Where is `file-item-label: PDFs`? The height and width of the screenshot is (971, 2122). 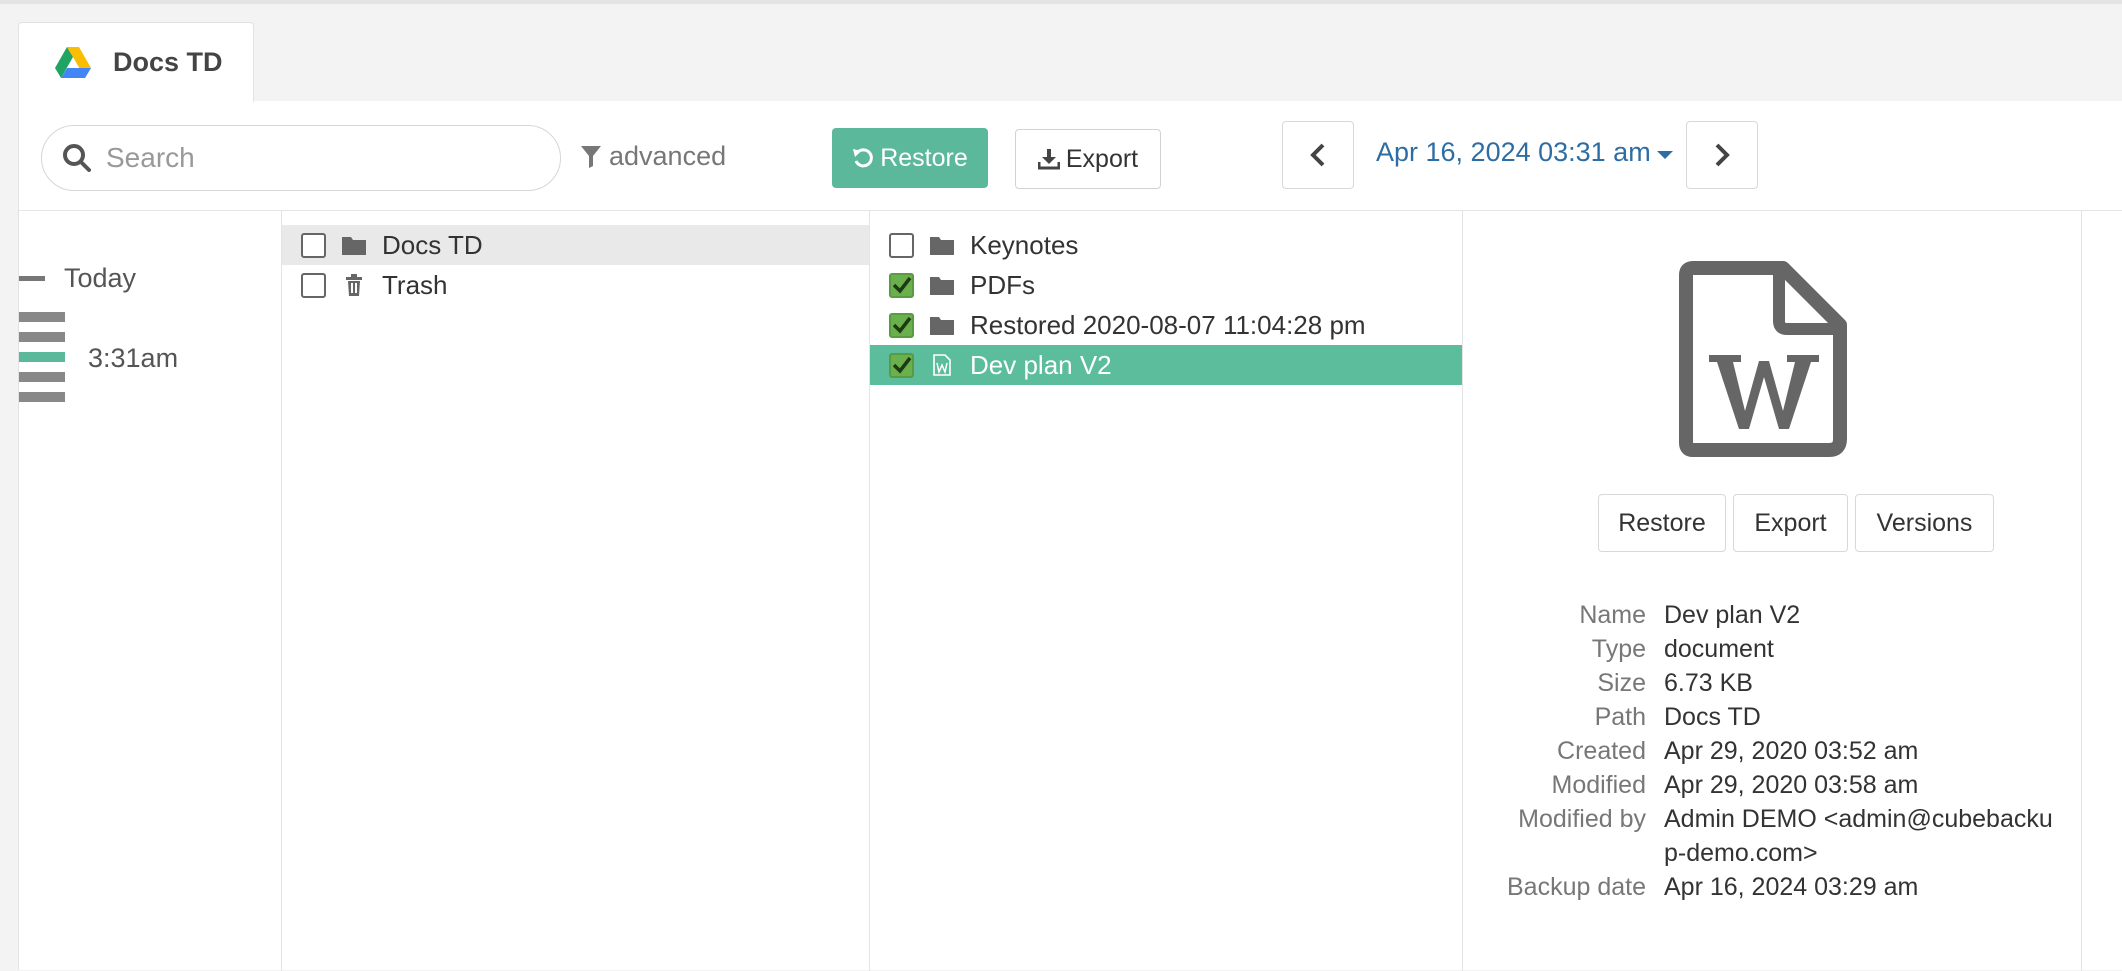
file-item-label: PDFs is located at coordinates (1002, 284).